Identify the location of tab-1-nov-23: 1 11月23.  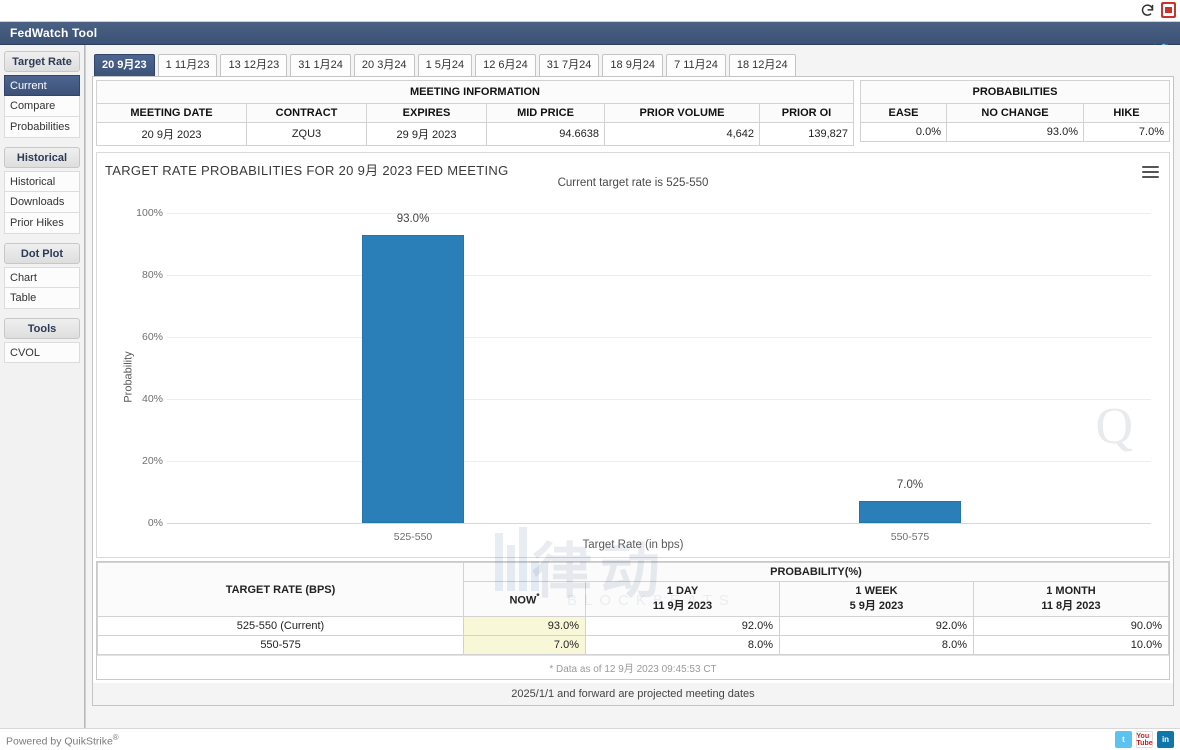
(187, 65).